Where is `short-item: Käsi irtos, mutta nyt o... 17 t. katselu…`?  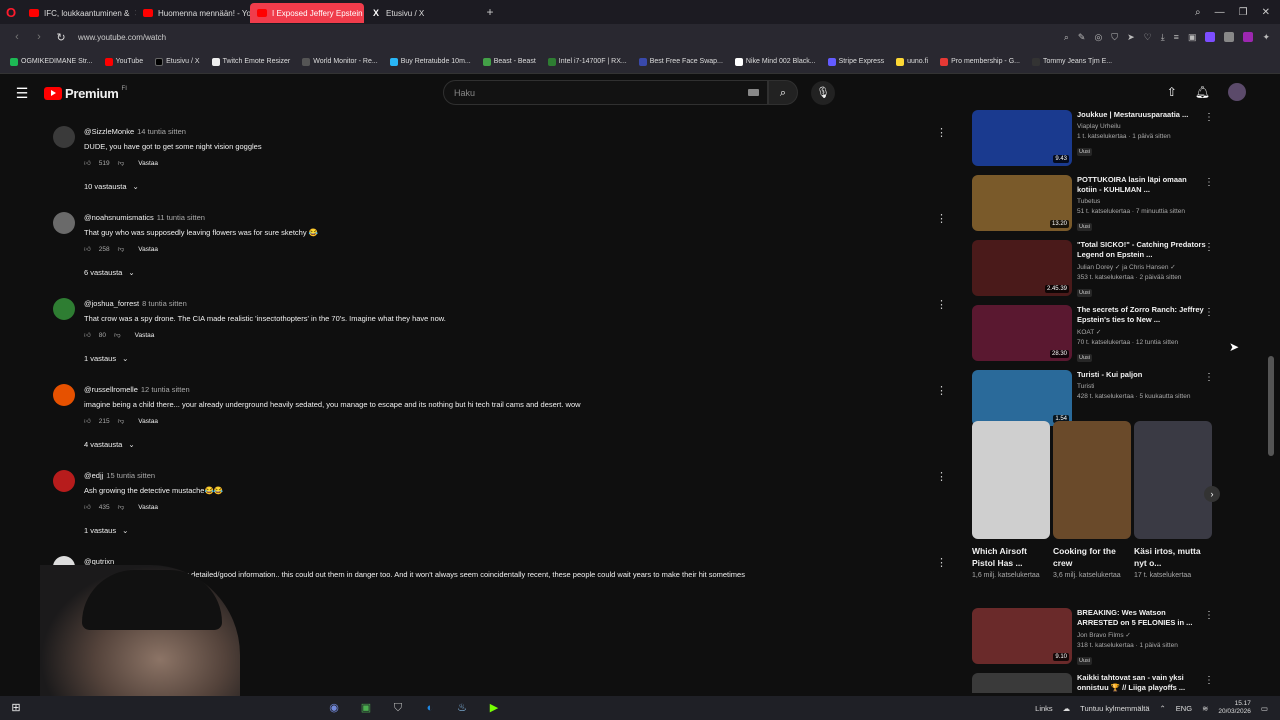
short-item: Käsi irtos, mutta nyt o... 17 t. katselu… is located at coordinates (1173, 501).